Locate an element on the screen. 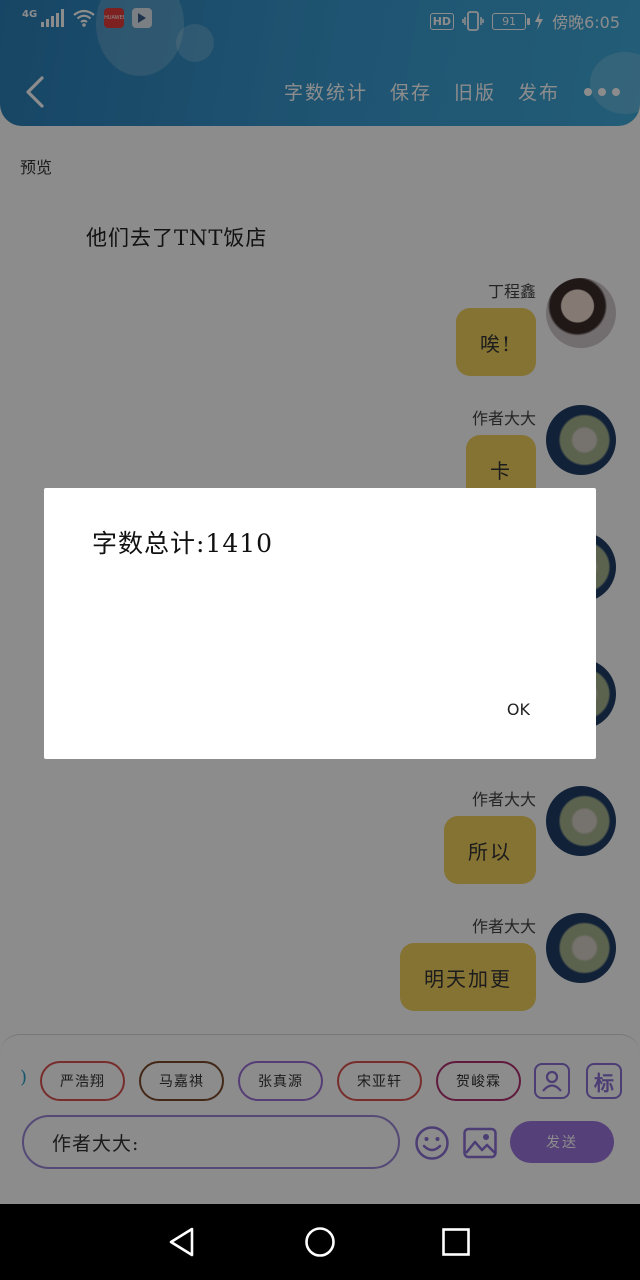 This screenshot has height=1280, width=640. nav-recents-icon is located at coordinates (456, 1242).